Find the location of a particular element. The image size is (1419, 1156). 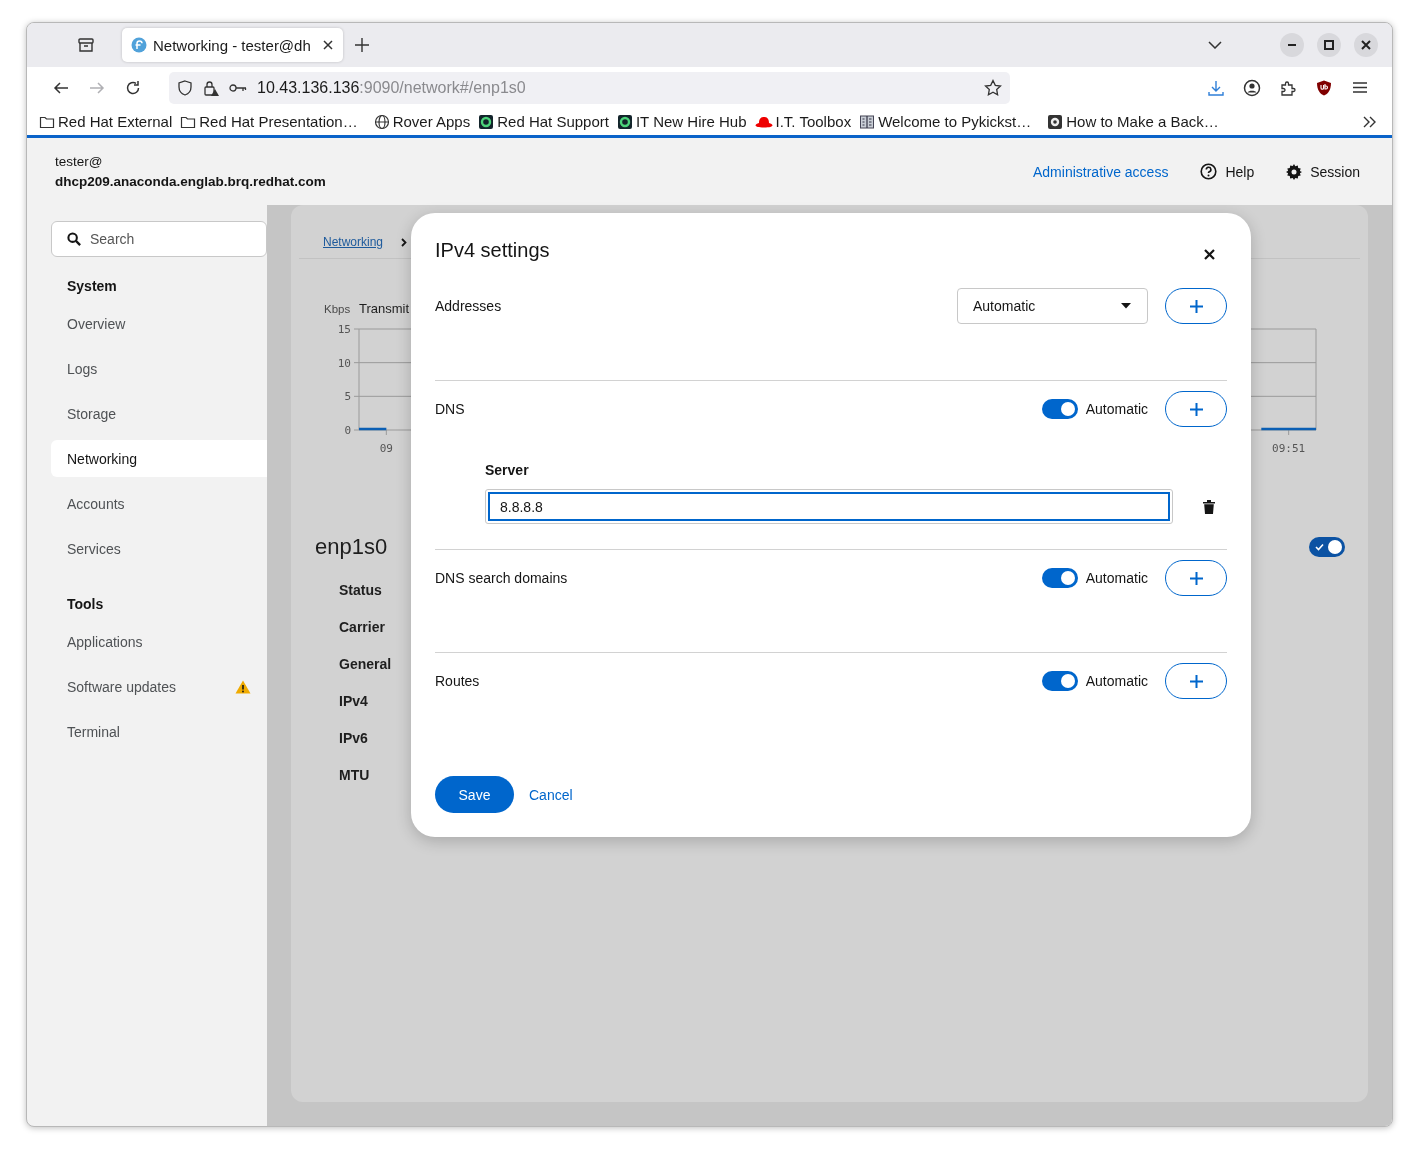

address-bar: 10.43.136.136:9090/network#/enp1s0 is located at coordinates (589, 87).